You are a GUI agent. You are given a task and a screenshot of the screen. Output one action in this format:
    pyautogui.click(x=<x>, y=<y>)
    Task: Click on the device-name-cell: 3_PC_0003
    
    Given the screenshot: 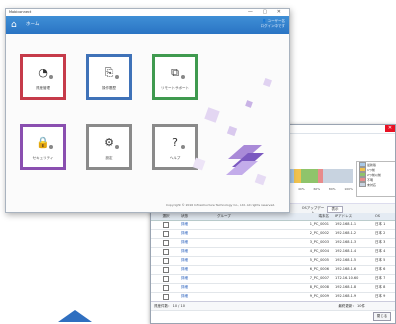 What is the action you would take?
    pyautogui.click(x=319, y=242)
    